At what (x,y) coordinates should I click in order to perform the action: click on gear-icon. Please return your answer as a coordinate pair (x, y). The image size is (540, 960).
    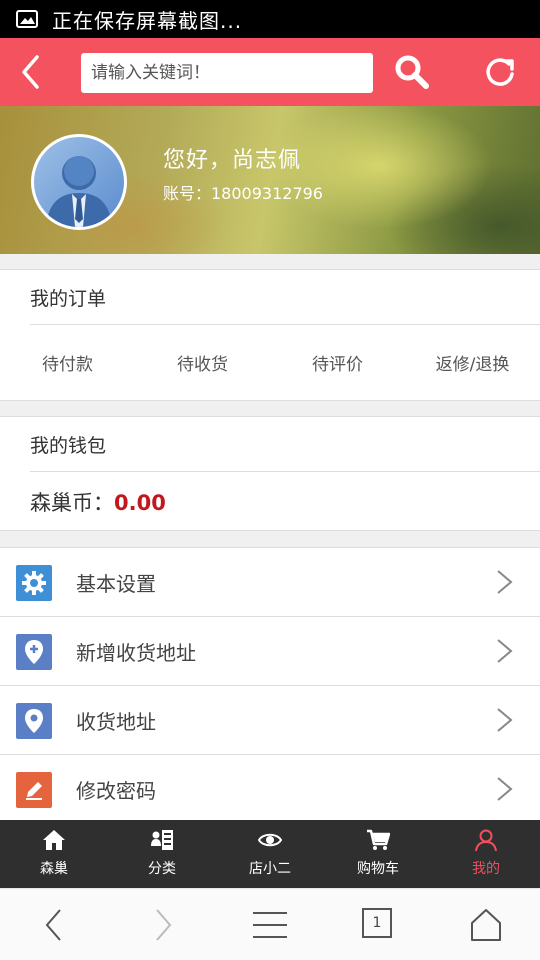
    Looking at the image, I should click on (34, 583).